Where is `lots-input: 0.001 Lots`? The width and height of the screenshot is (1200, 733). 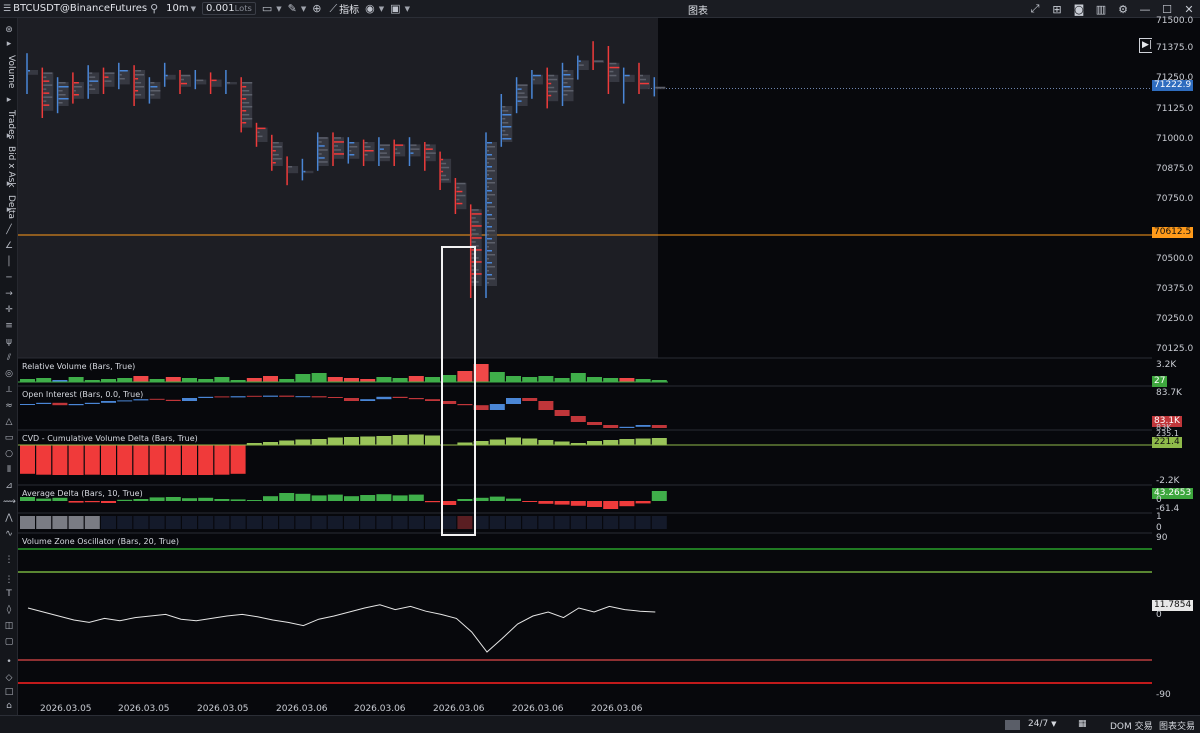
lots-input: 0.001 Lots is located at coordinates (229, 8).